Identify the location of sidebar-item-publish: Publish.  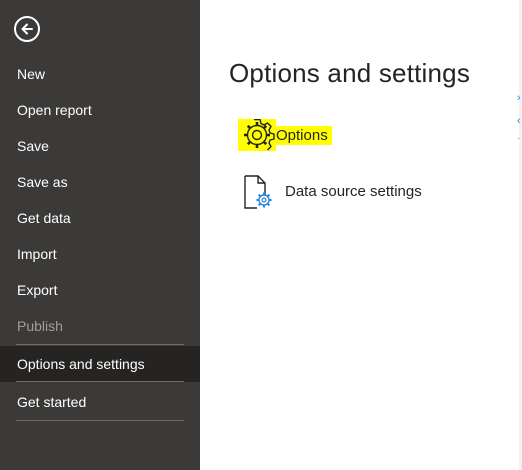
(40, 326).